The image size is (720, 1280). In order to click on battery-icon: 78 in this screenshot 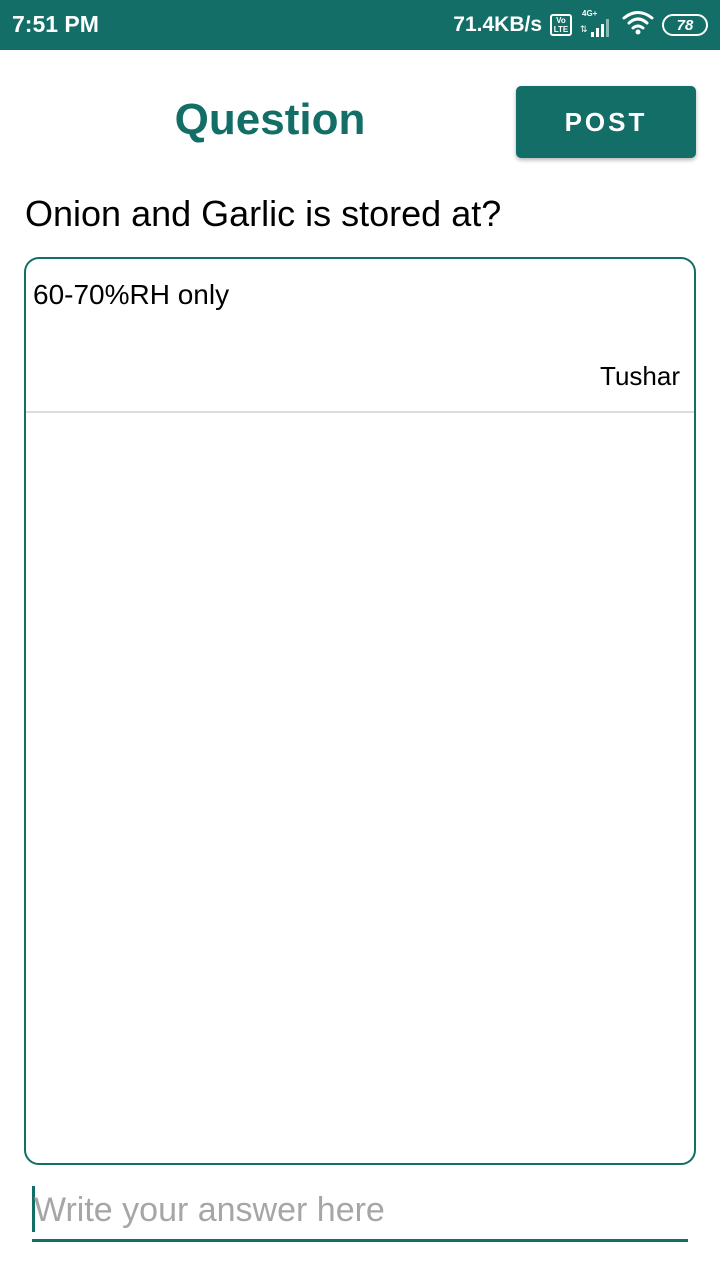, I will do `click(685, 25)`.